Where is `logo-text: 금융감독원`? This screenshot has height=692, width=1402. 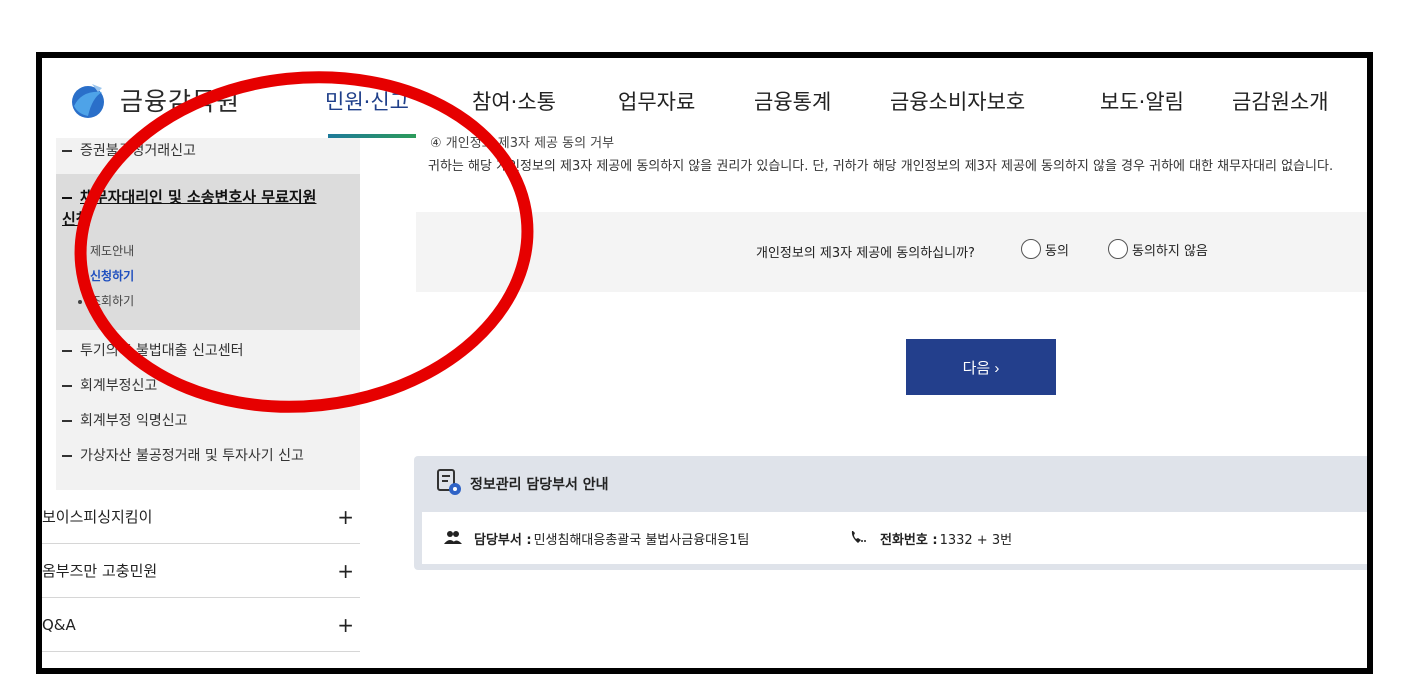
logo-text: 금융감독원 is located at coordinates (180, 101).